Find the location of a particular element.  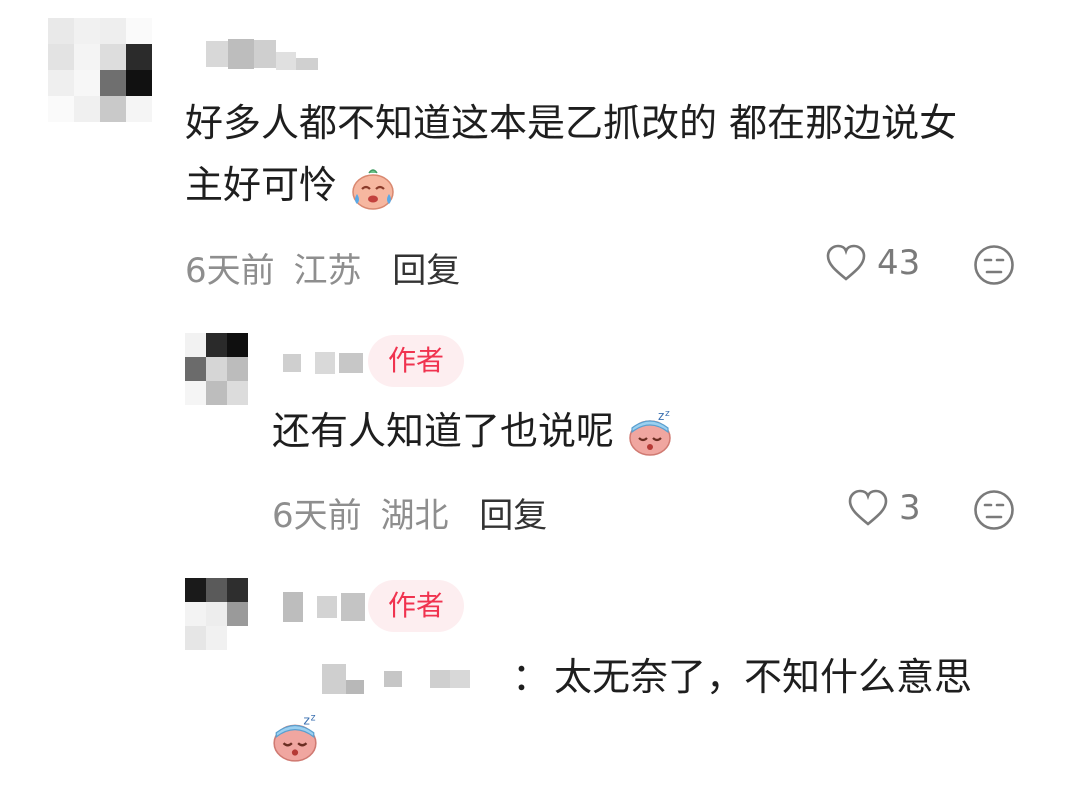

crying-face-icon is located at coordinates (373, 189).